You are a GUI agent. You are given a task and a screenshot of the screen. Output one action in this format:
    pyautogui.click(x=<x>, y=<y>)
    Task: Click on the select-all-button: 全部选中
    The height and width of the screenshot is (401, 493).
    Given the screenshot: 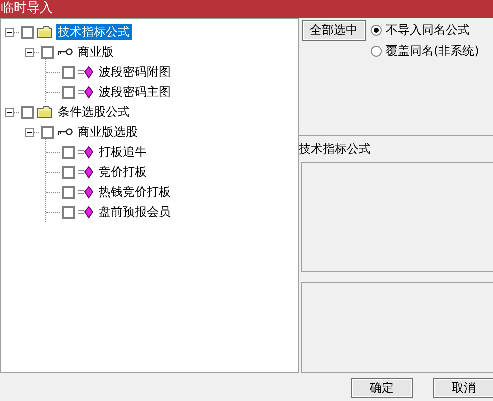 What is the action you would take?
    pyautogui.click(x=334, y=30)
    